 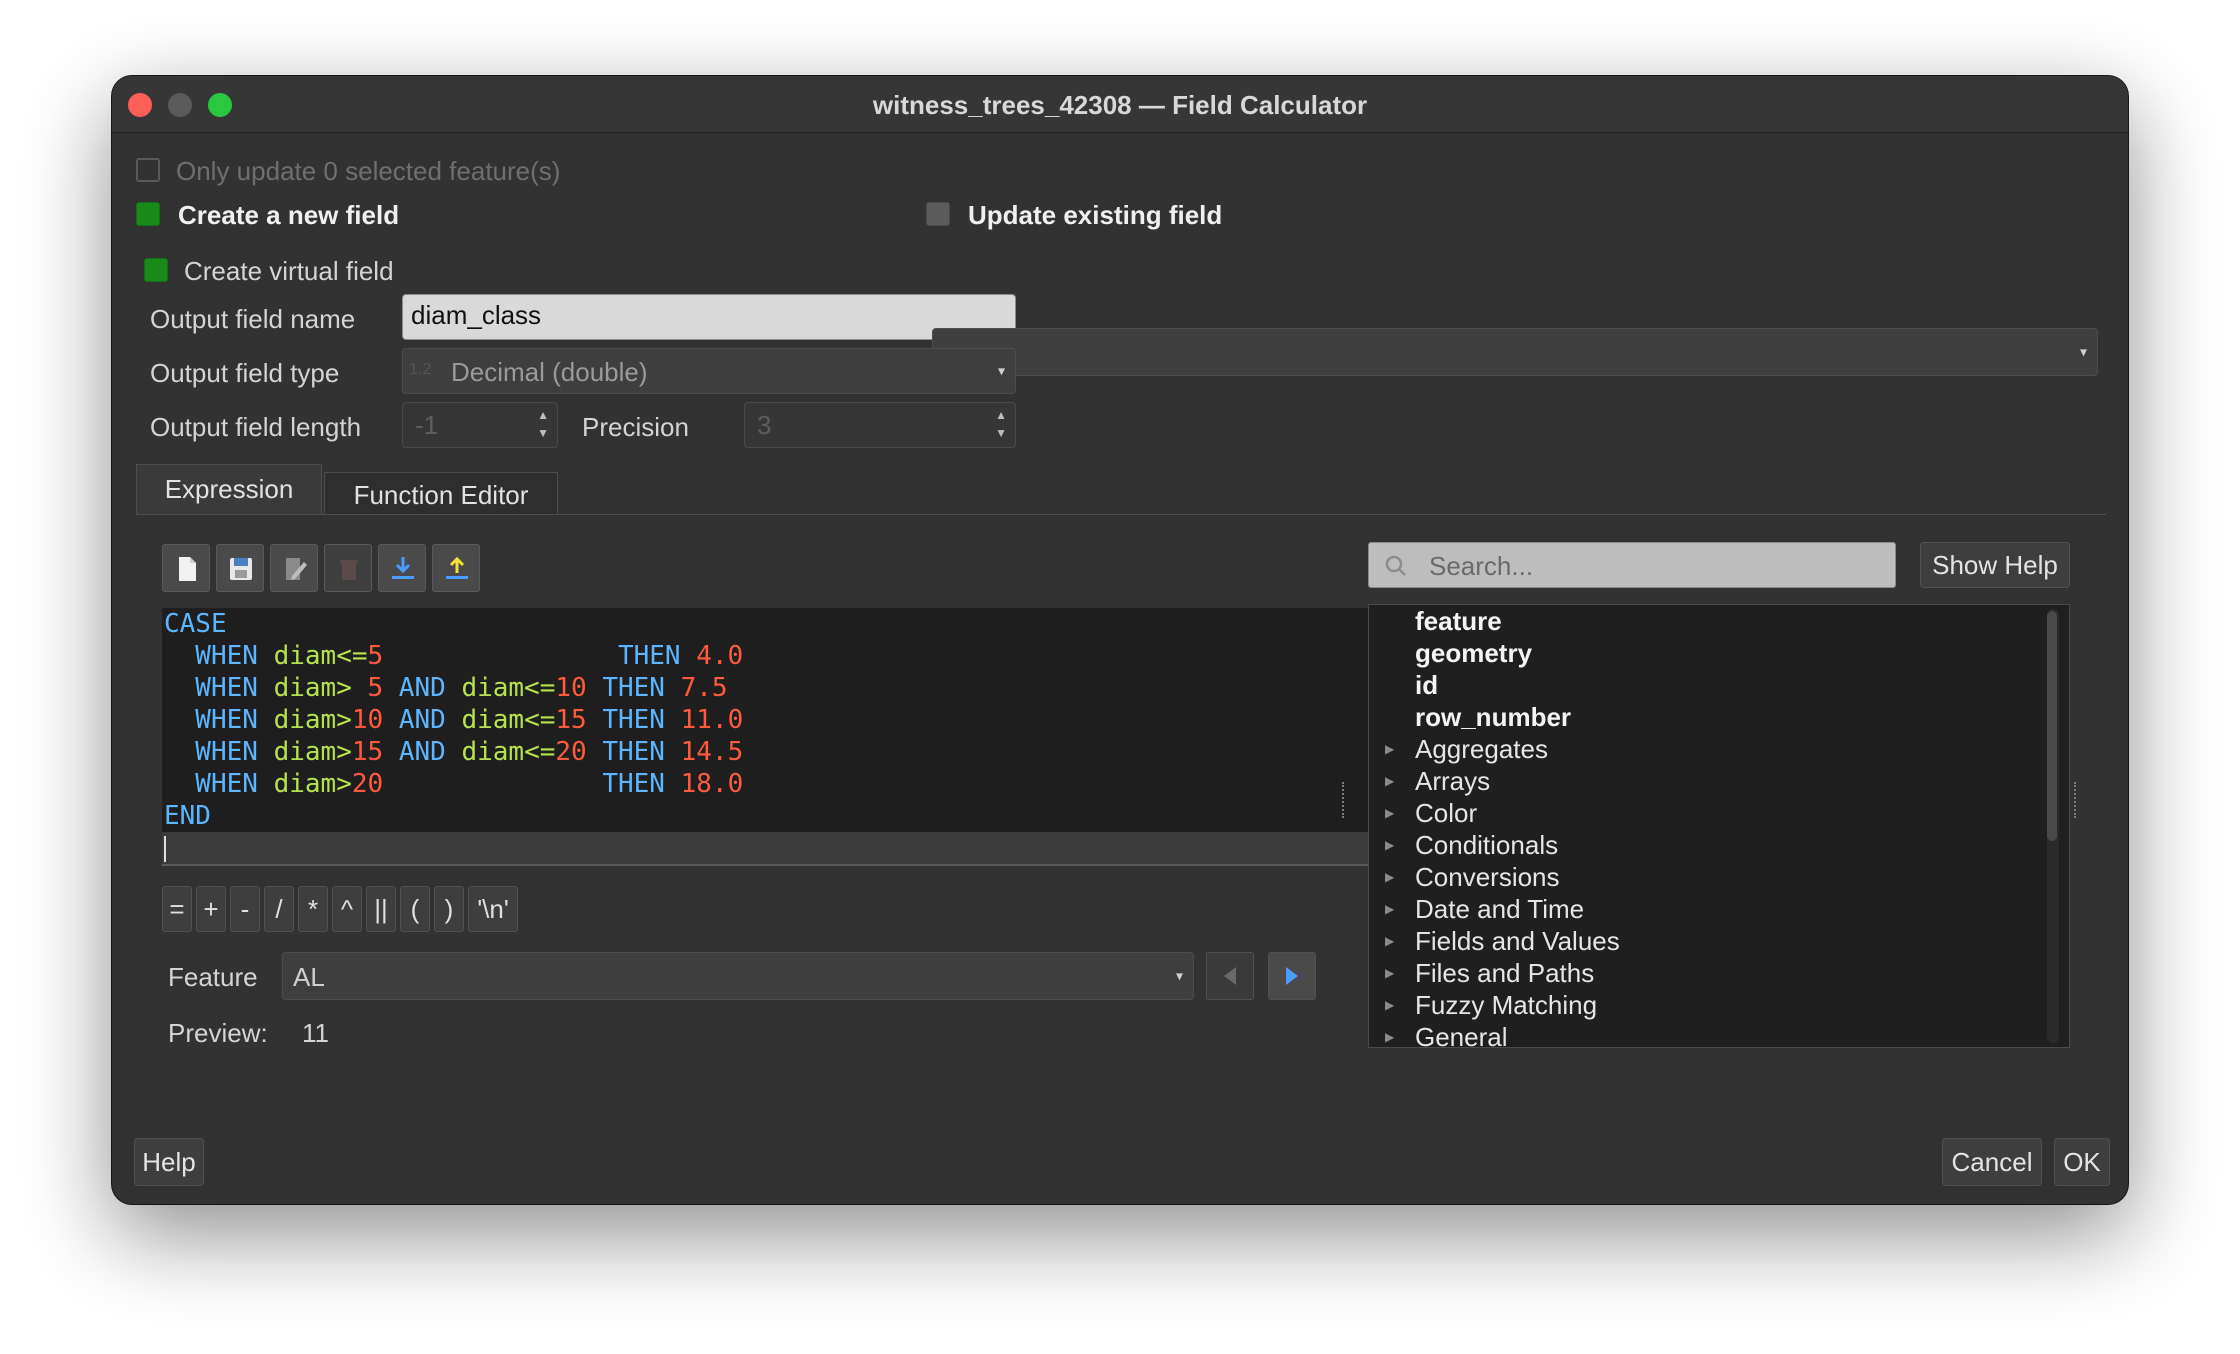 I want to click on delete-expression-button, so click(x=348, y=568).